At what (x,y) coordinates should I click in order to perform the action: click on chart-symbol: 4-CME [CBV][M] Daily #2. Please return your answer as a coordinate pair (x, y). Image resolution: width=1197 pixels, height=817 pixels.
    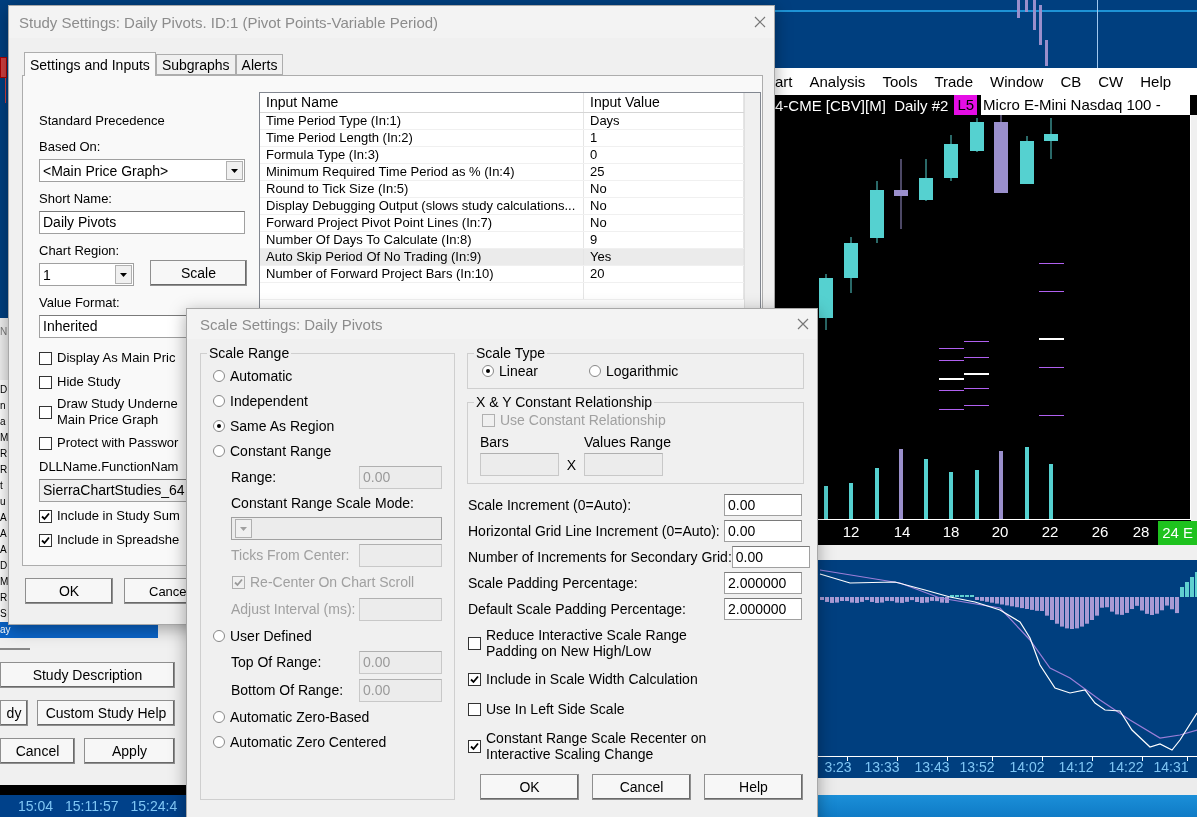
    Looking at the image, I should click on (862, 105).